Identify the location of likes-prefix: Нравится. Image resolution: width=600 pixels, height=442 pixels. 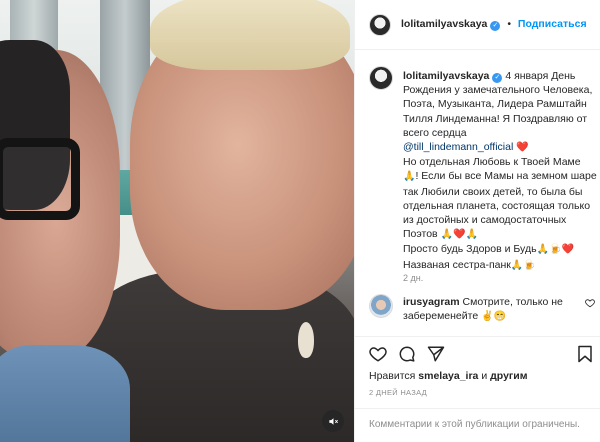
(392, 376).